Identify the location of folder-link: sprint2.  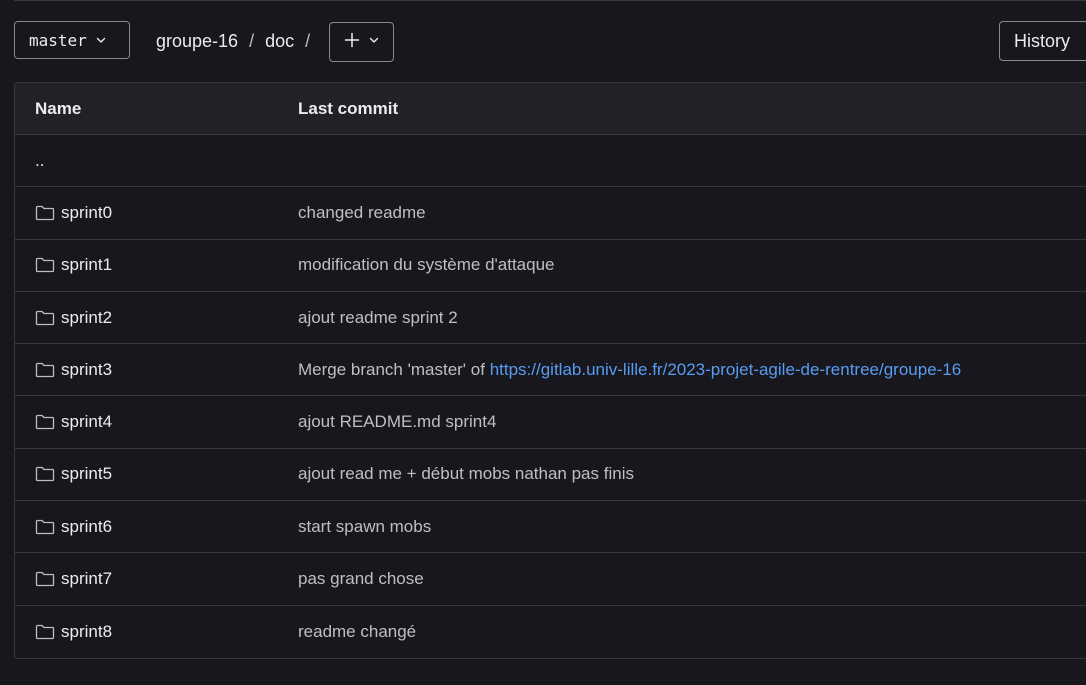
(73, 318).